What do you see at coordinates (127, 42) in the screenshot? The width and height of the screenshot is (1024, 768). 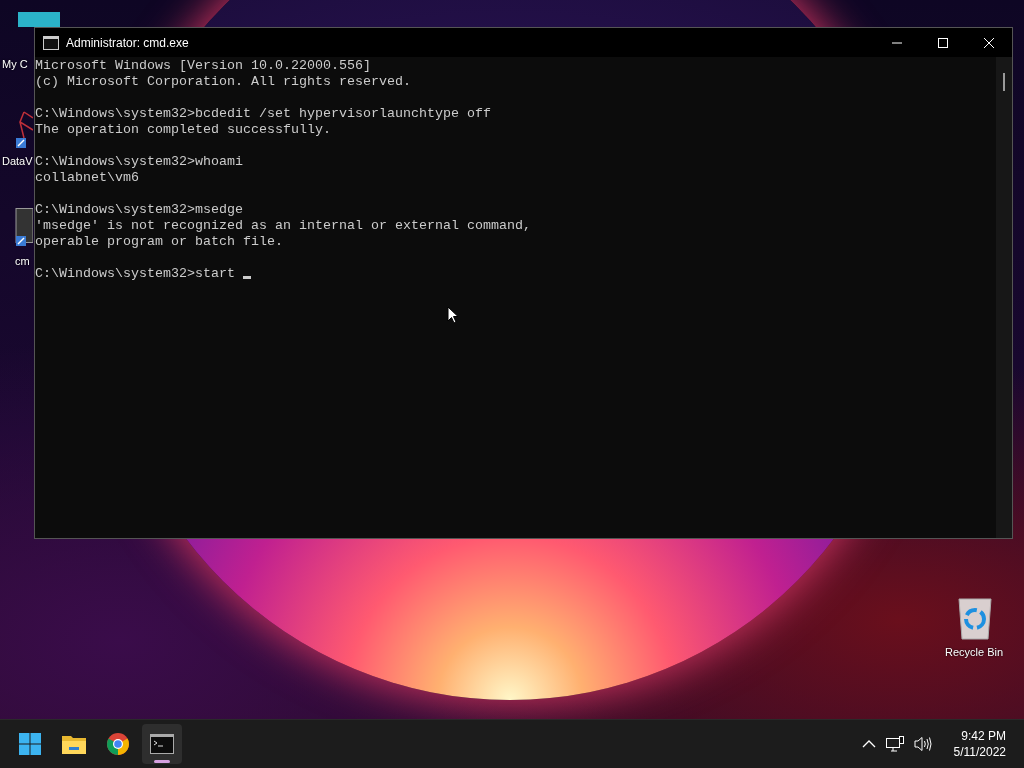 I see `window-title: Administrator: cmd.exe` at bounding box center [127, 42].